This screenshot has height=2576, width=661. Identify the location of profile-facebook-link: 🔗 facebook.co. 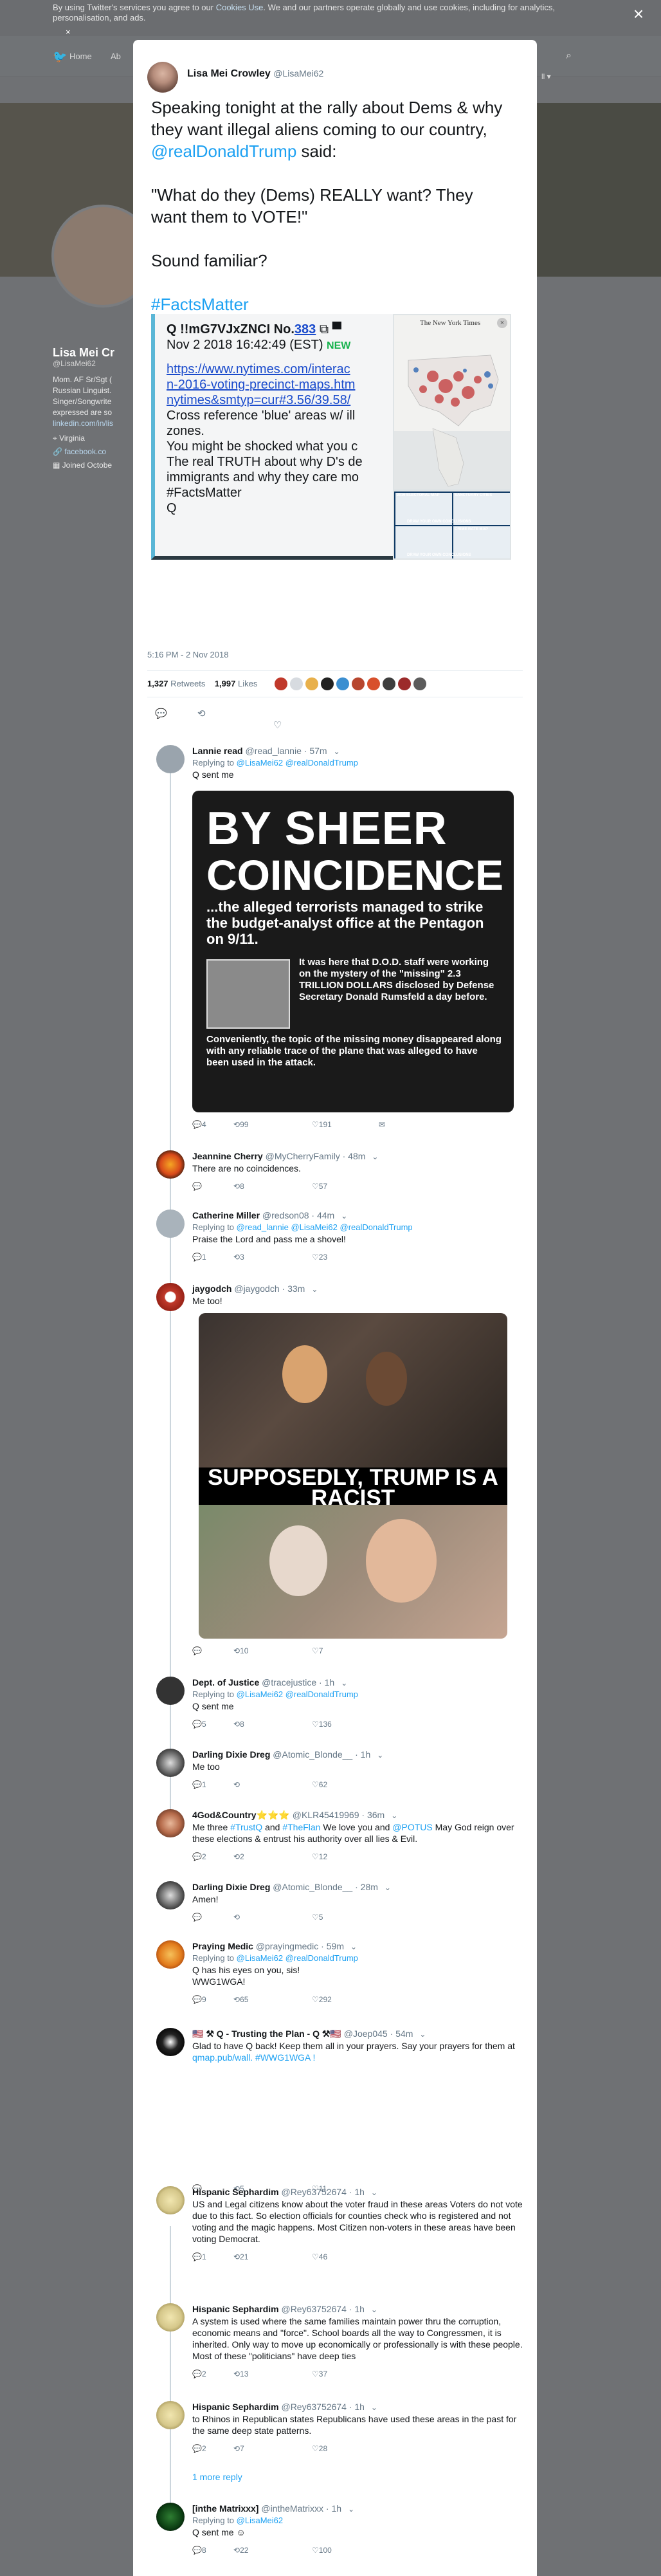
(92, 451).